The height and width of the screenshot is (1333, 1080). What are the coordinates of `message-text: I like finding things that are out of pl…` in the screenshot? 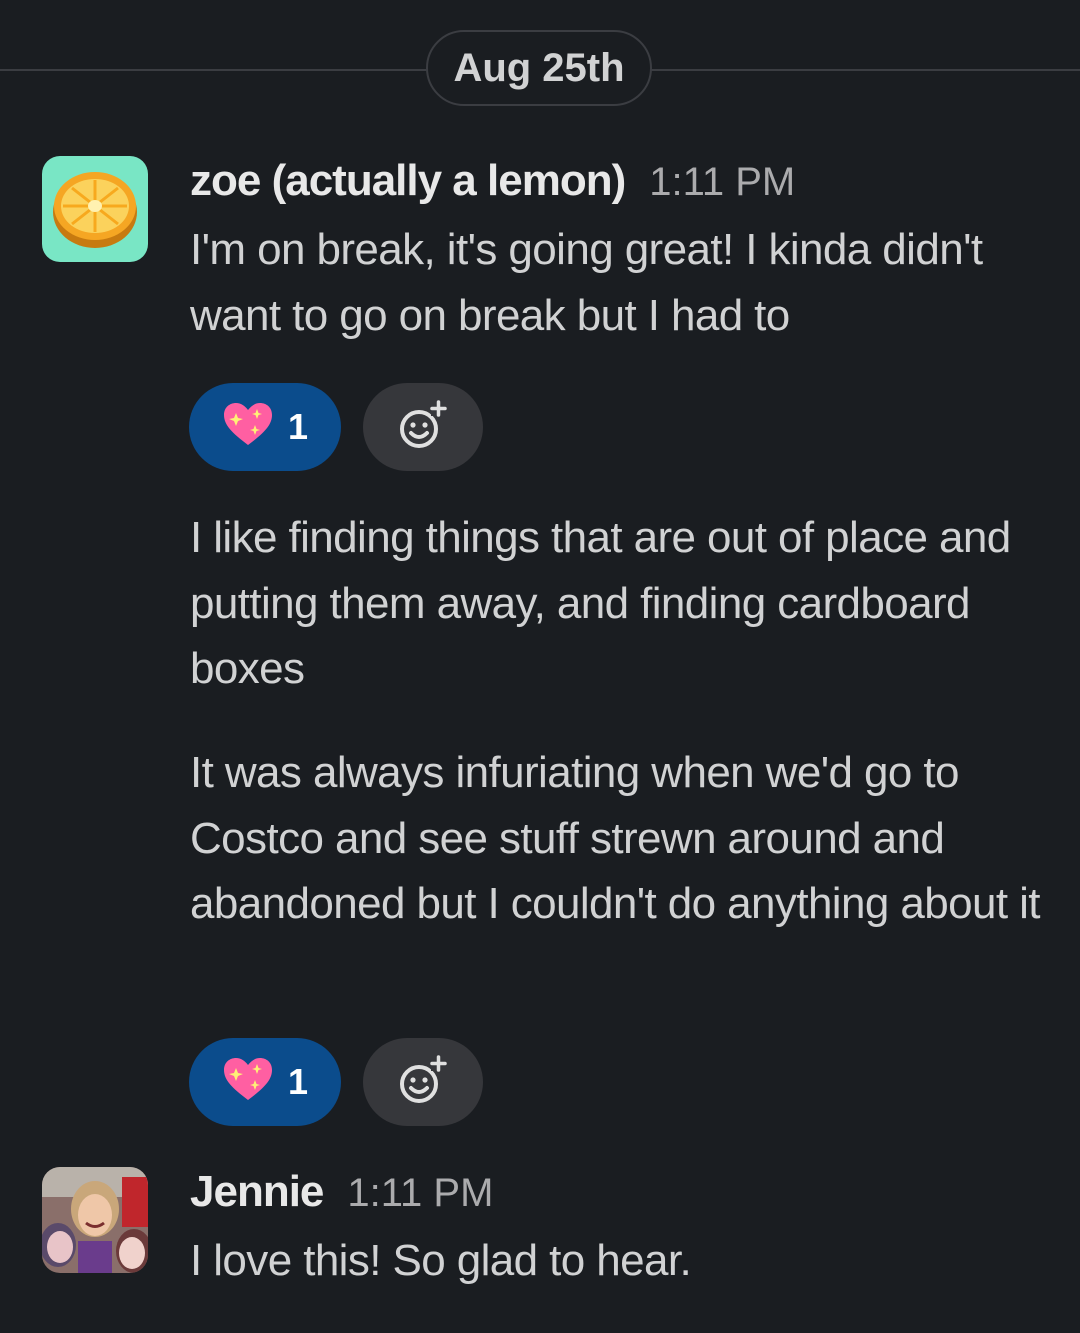 It's located at (600, 603).